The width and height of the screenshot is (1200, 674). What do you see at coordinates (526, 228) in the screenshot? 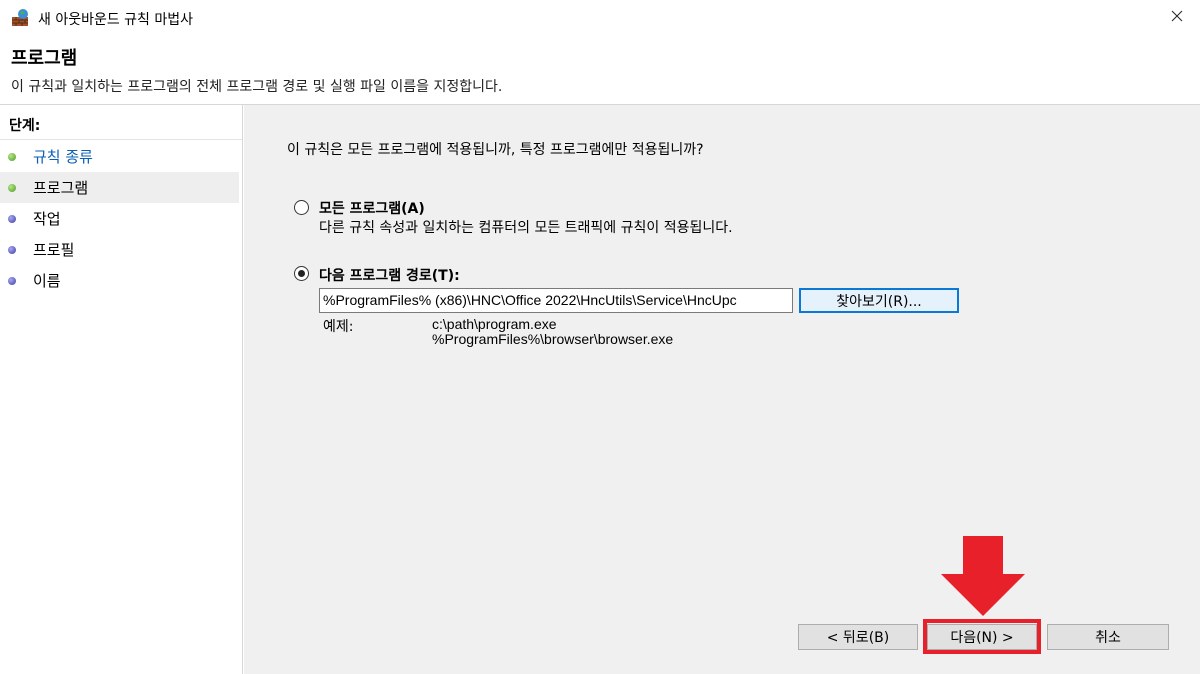
I see `all-programs-description: 다른 규칙 속성과 일치하는 컴퓨터의 모든 트래픽에 규칙이 적용됩니다.` at bounding box center [526, 228].